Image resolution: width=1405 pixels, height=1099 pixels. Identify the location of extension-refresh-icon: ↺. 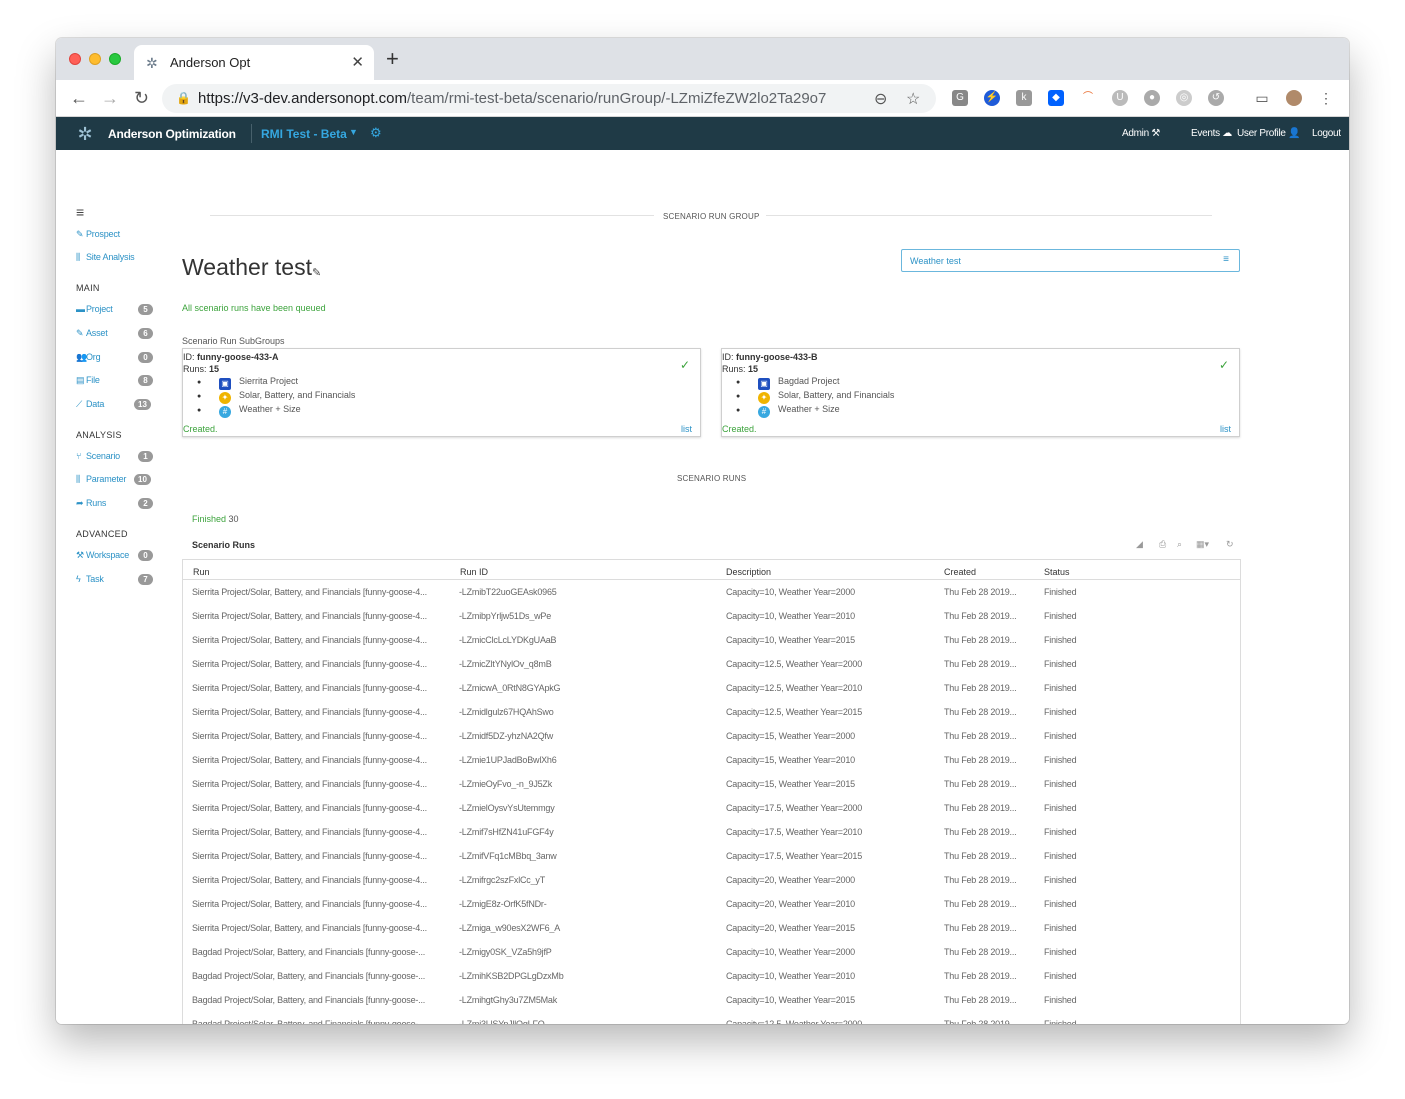
(1216, 98).